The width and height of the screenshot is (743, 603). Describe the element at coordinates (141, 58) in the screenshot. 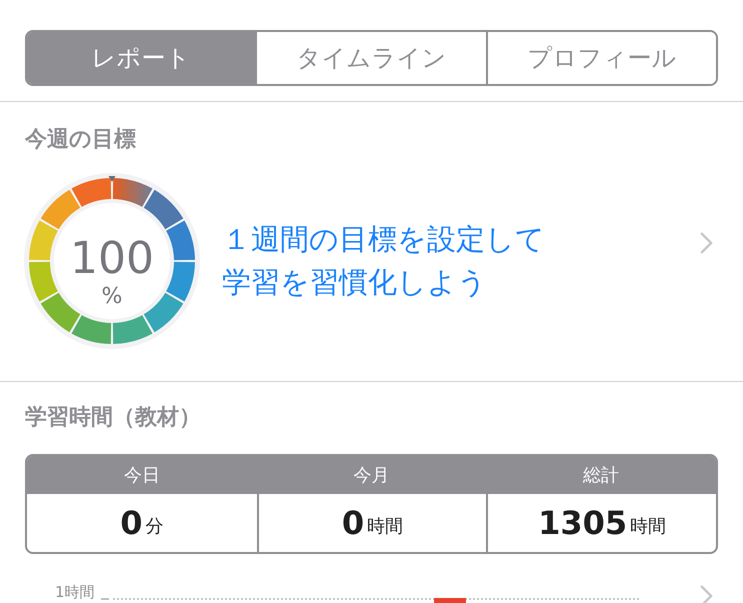

I see `tab: レポート` at that location.